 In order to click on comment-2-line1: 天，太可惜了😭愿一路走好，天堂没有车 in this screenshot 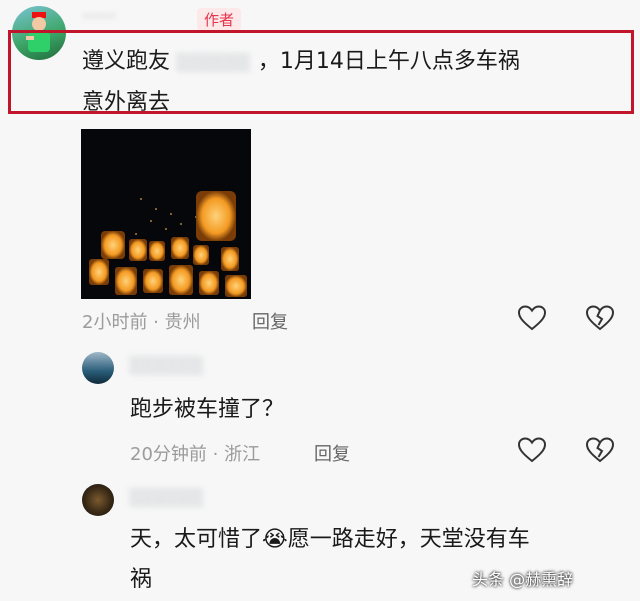, I will do `click(370, 540)`.